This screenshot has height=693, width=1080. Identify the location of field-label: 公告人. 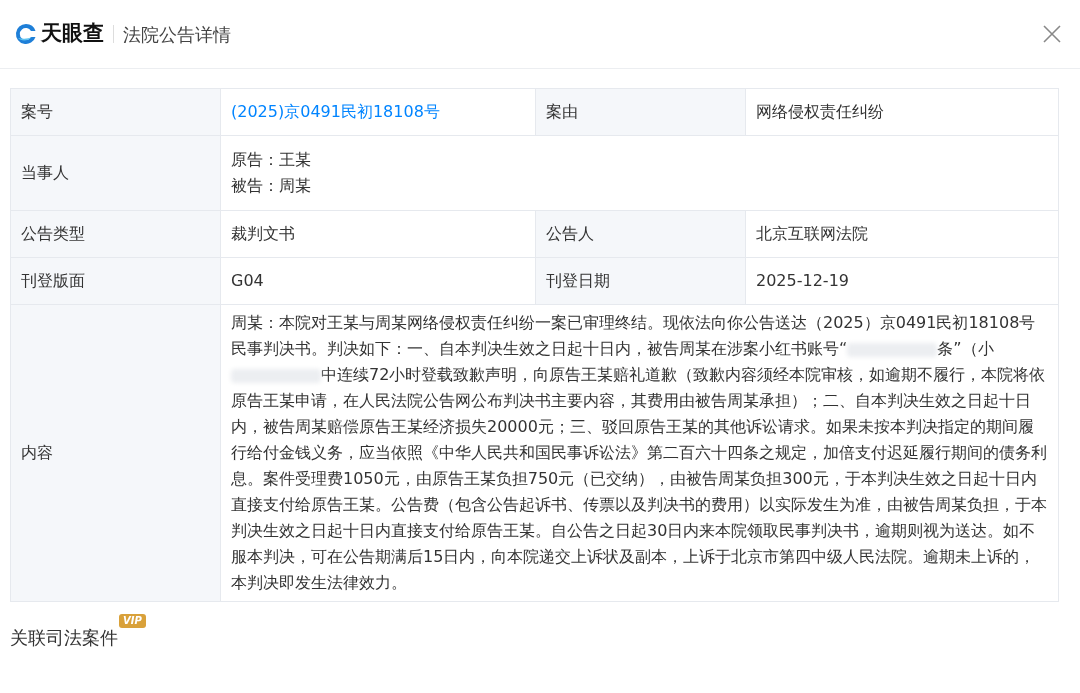
(570, 234).